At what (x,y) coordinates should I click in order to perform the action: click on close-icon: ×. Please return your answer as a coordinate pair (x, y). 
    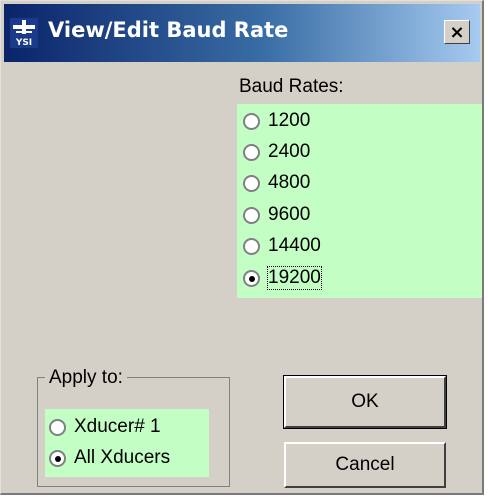
    Looking at the image, I should click on (457, 32).